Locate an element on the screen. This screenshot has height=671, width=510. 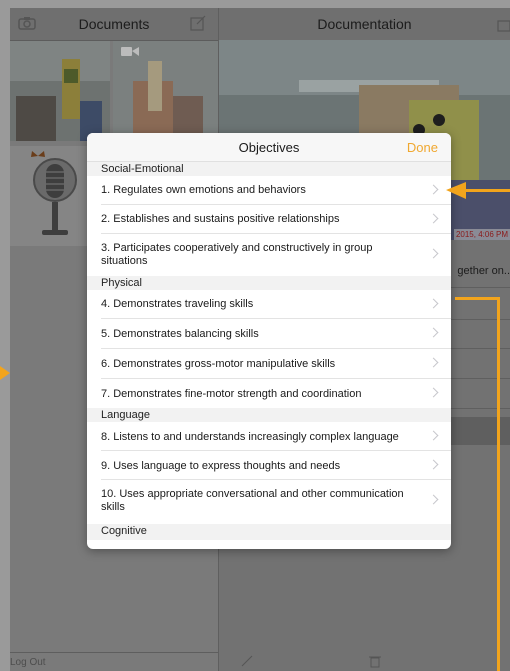
documentation-header: Documentation is located at coordinates (364, 24).